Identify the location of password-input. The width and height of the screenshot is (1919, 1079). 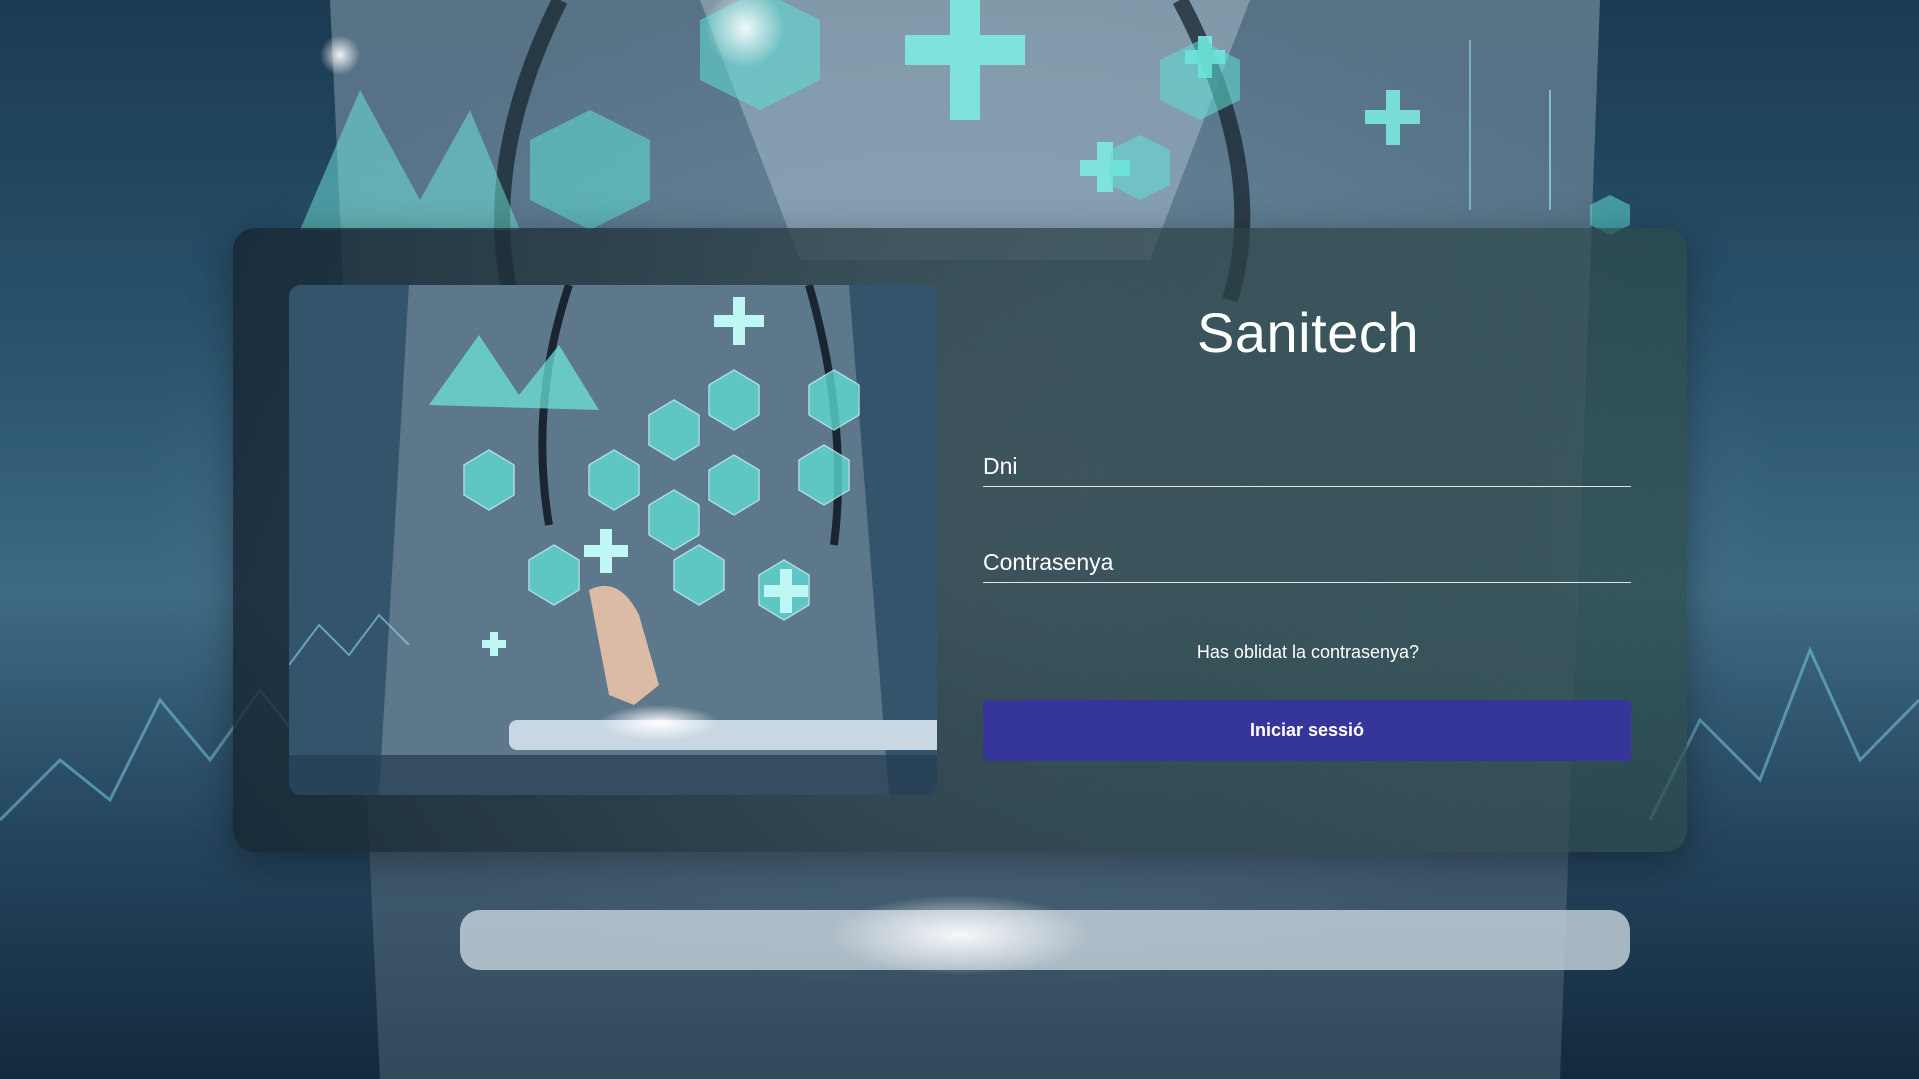
(1307, 562).